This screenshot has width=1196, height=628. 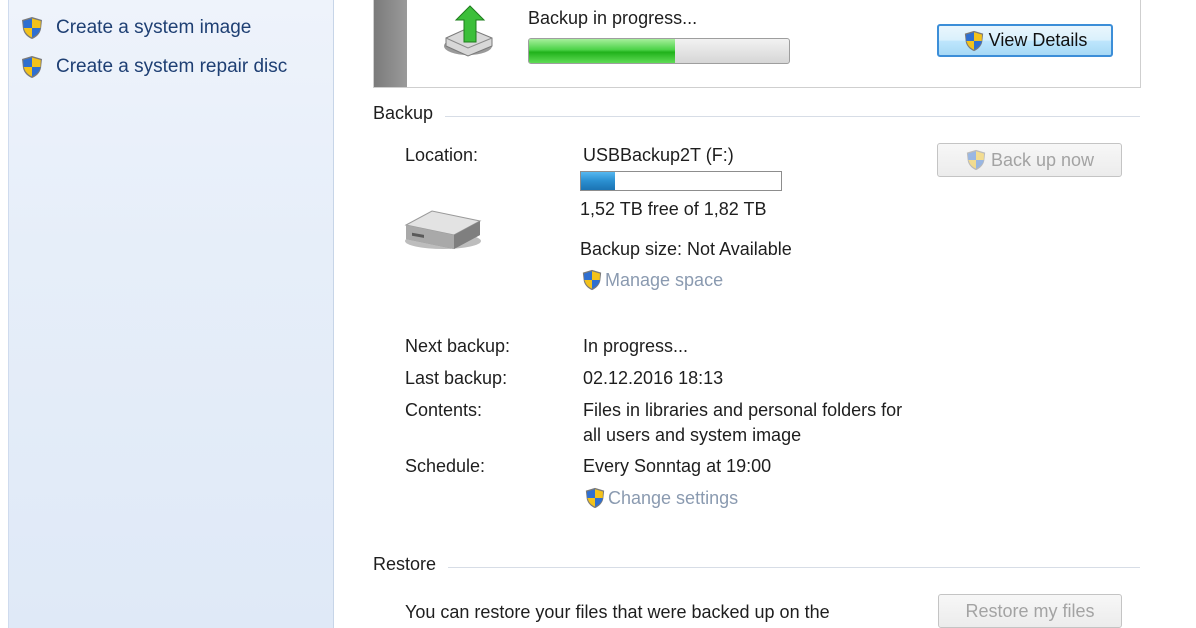 What do you see at coordinates (405, 564) in the screenshot?
I see `restore-section-header: Restore` at bounding box center [405, 564].